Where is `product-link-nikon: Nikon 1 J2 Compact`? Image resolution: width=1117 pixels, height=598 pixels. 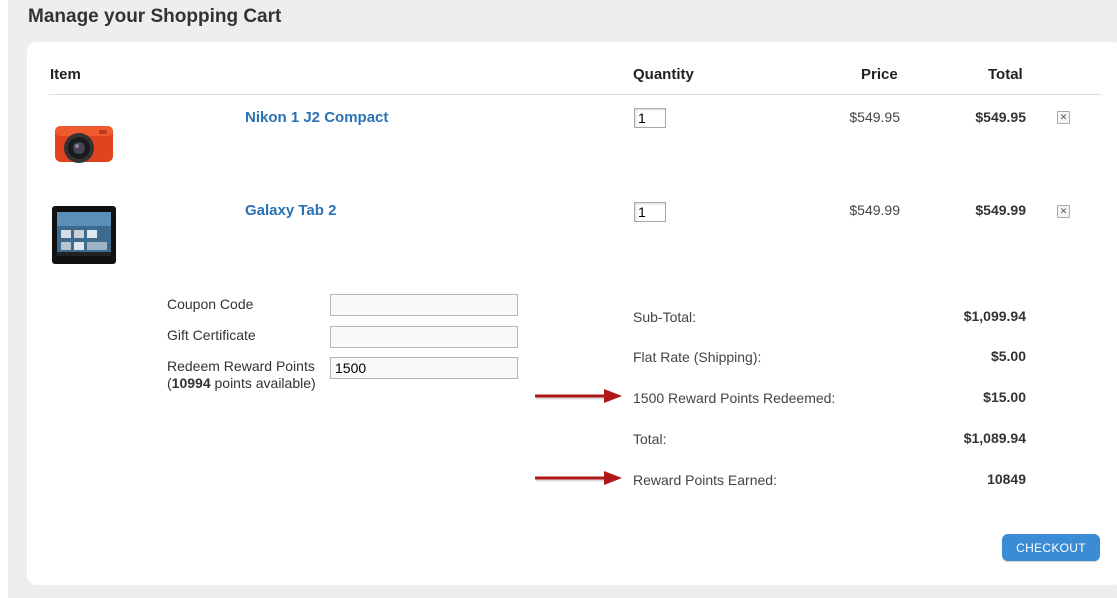
product-link-nikon: Nikon 1 J2 Compact is located at coordinates (316, 117).